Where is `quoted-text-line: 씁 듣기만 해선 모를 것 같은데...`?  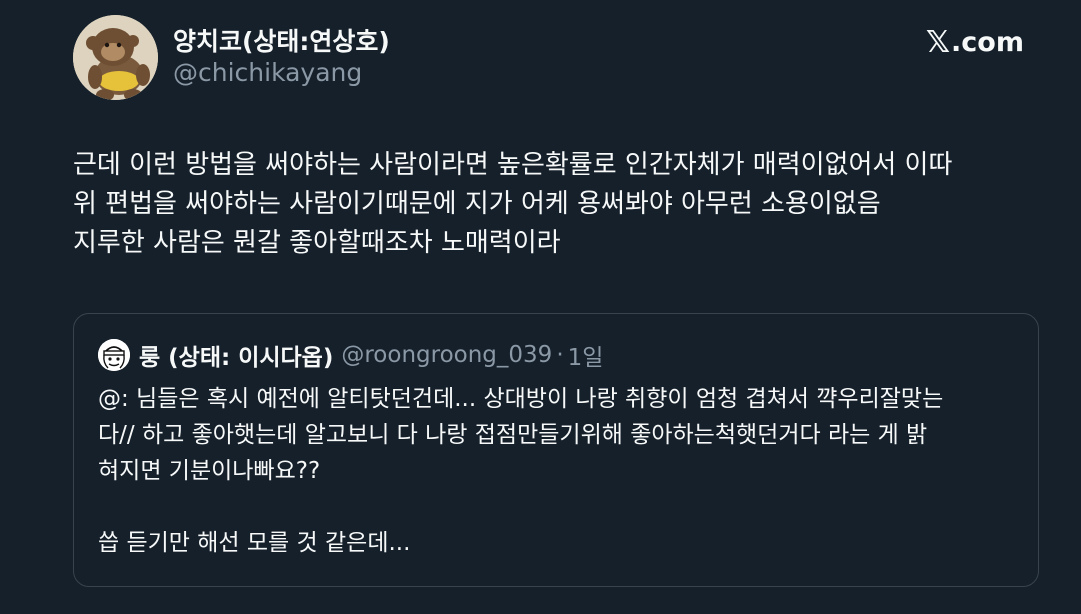 quoted-text-line: 씁 듣기만 해선 모를 것 같은데... is located at coordinates (254, 543).